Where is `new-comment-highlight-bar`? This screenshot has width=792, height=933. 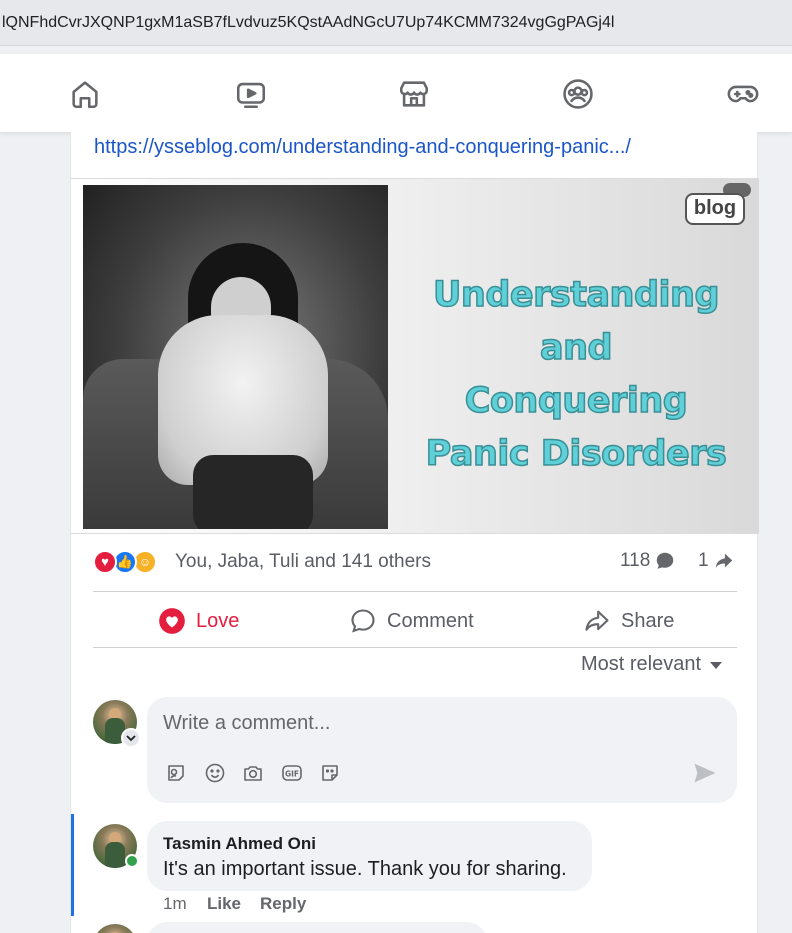 new-comment-highlight-bar is located at coordinates (72, 865).